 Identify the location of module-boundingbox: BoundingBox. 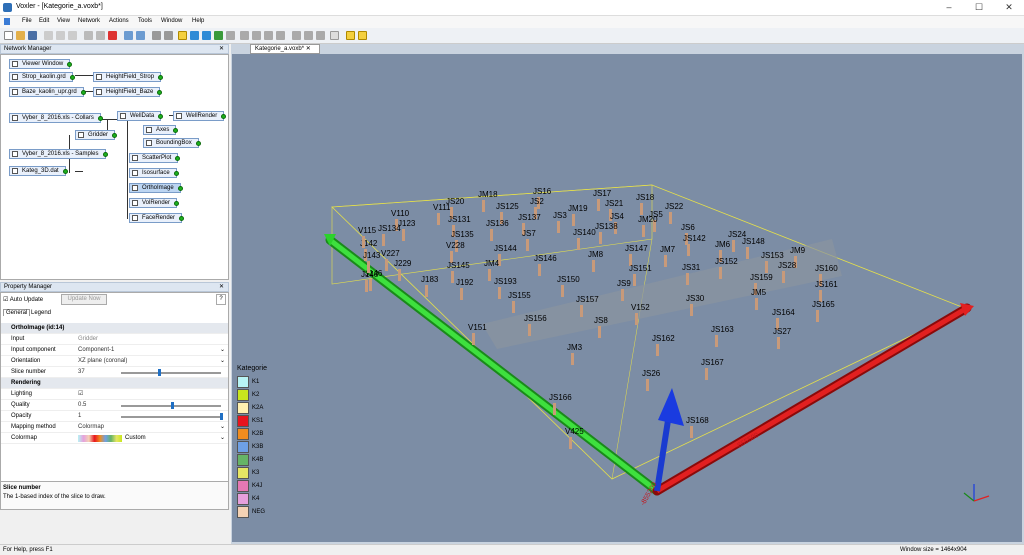
(172, 143).